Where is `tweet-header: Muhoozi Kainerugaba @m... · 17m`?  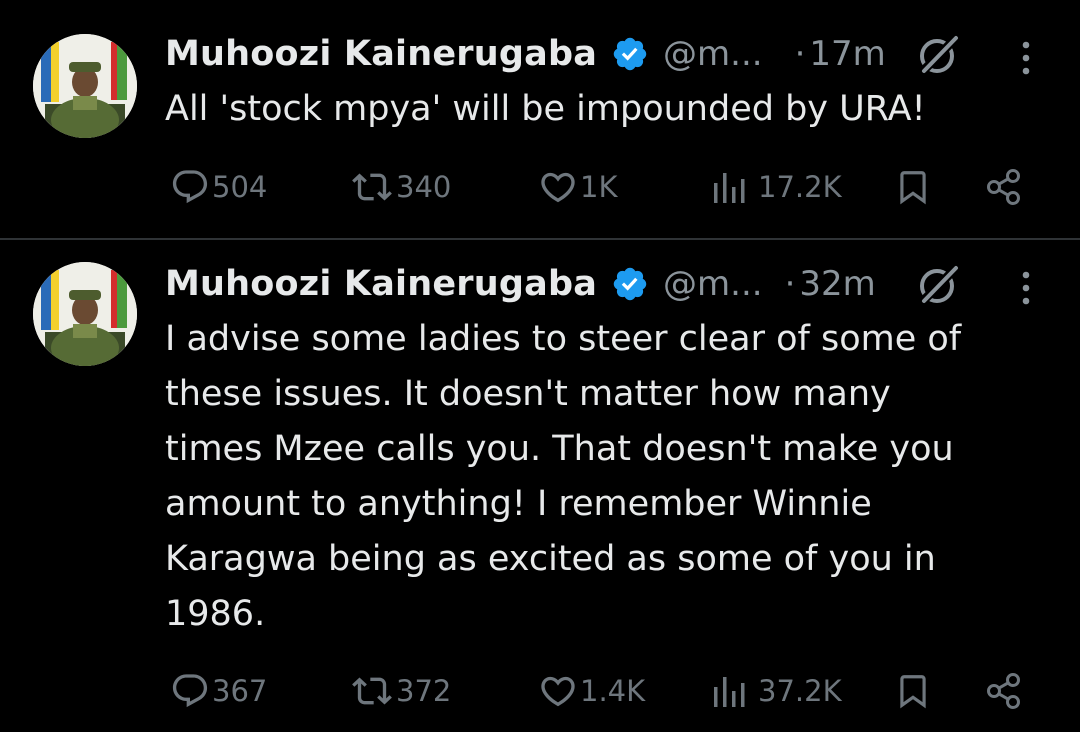 tweet-header: Muhoozi Kainerugaba @m... · 17m is located at coordinates (525, 54).